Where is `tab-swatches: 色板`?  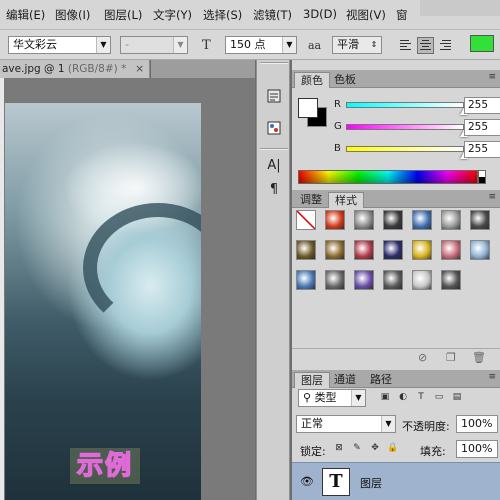
tab-swatches: 色板 is located at coordinates (345, 80).